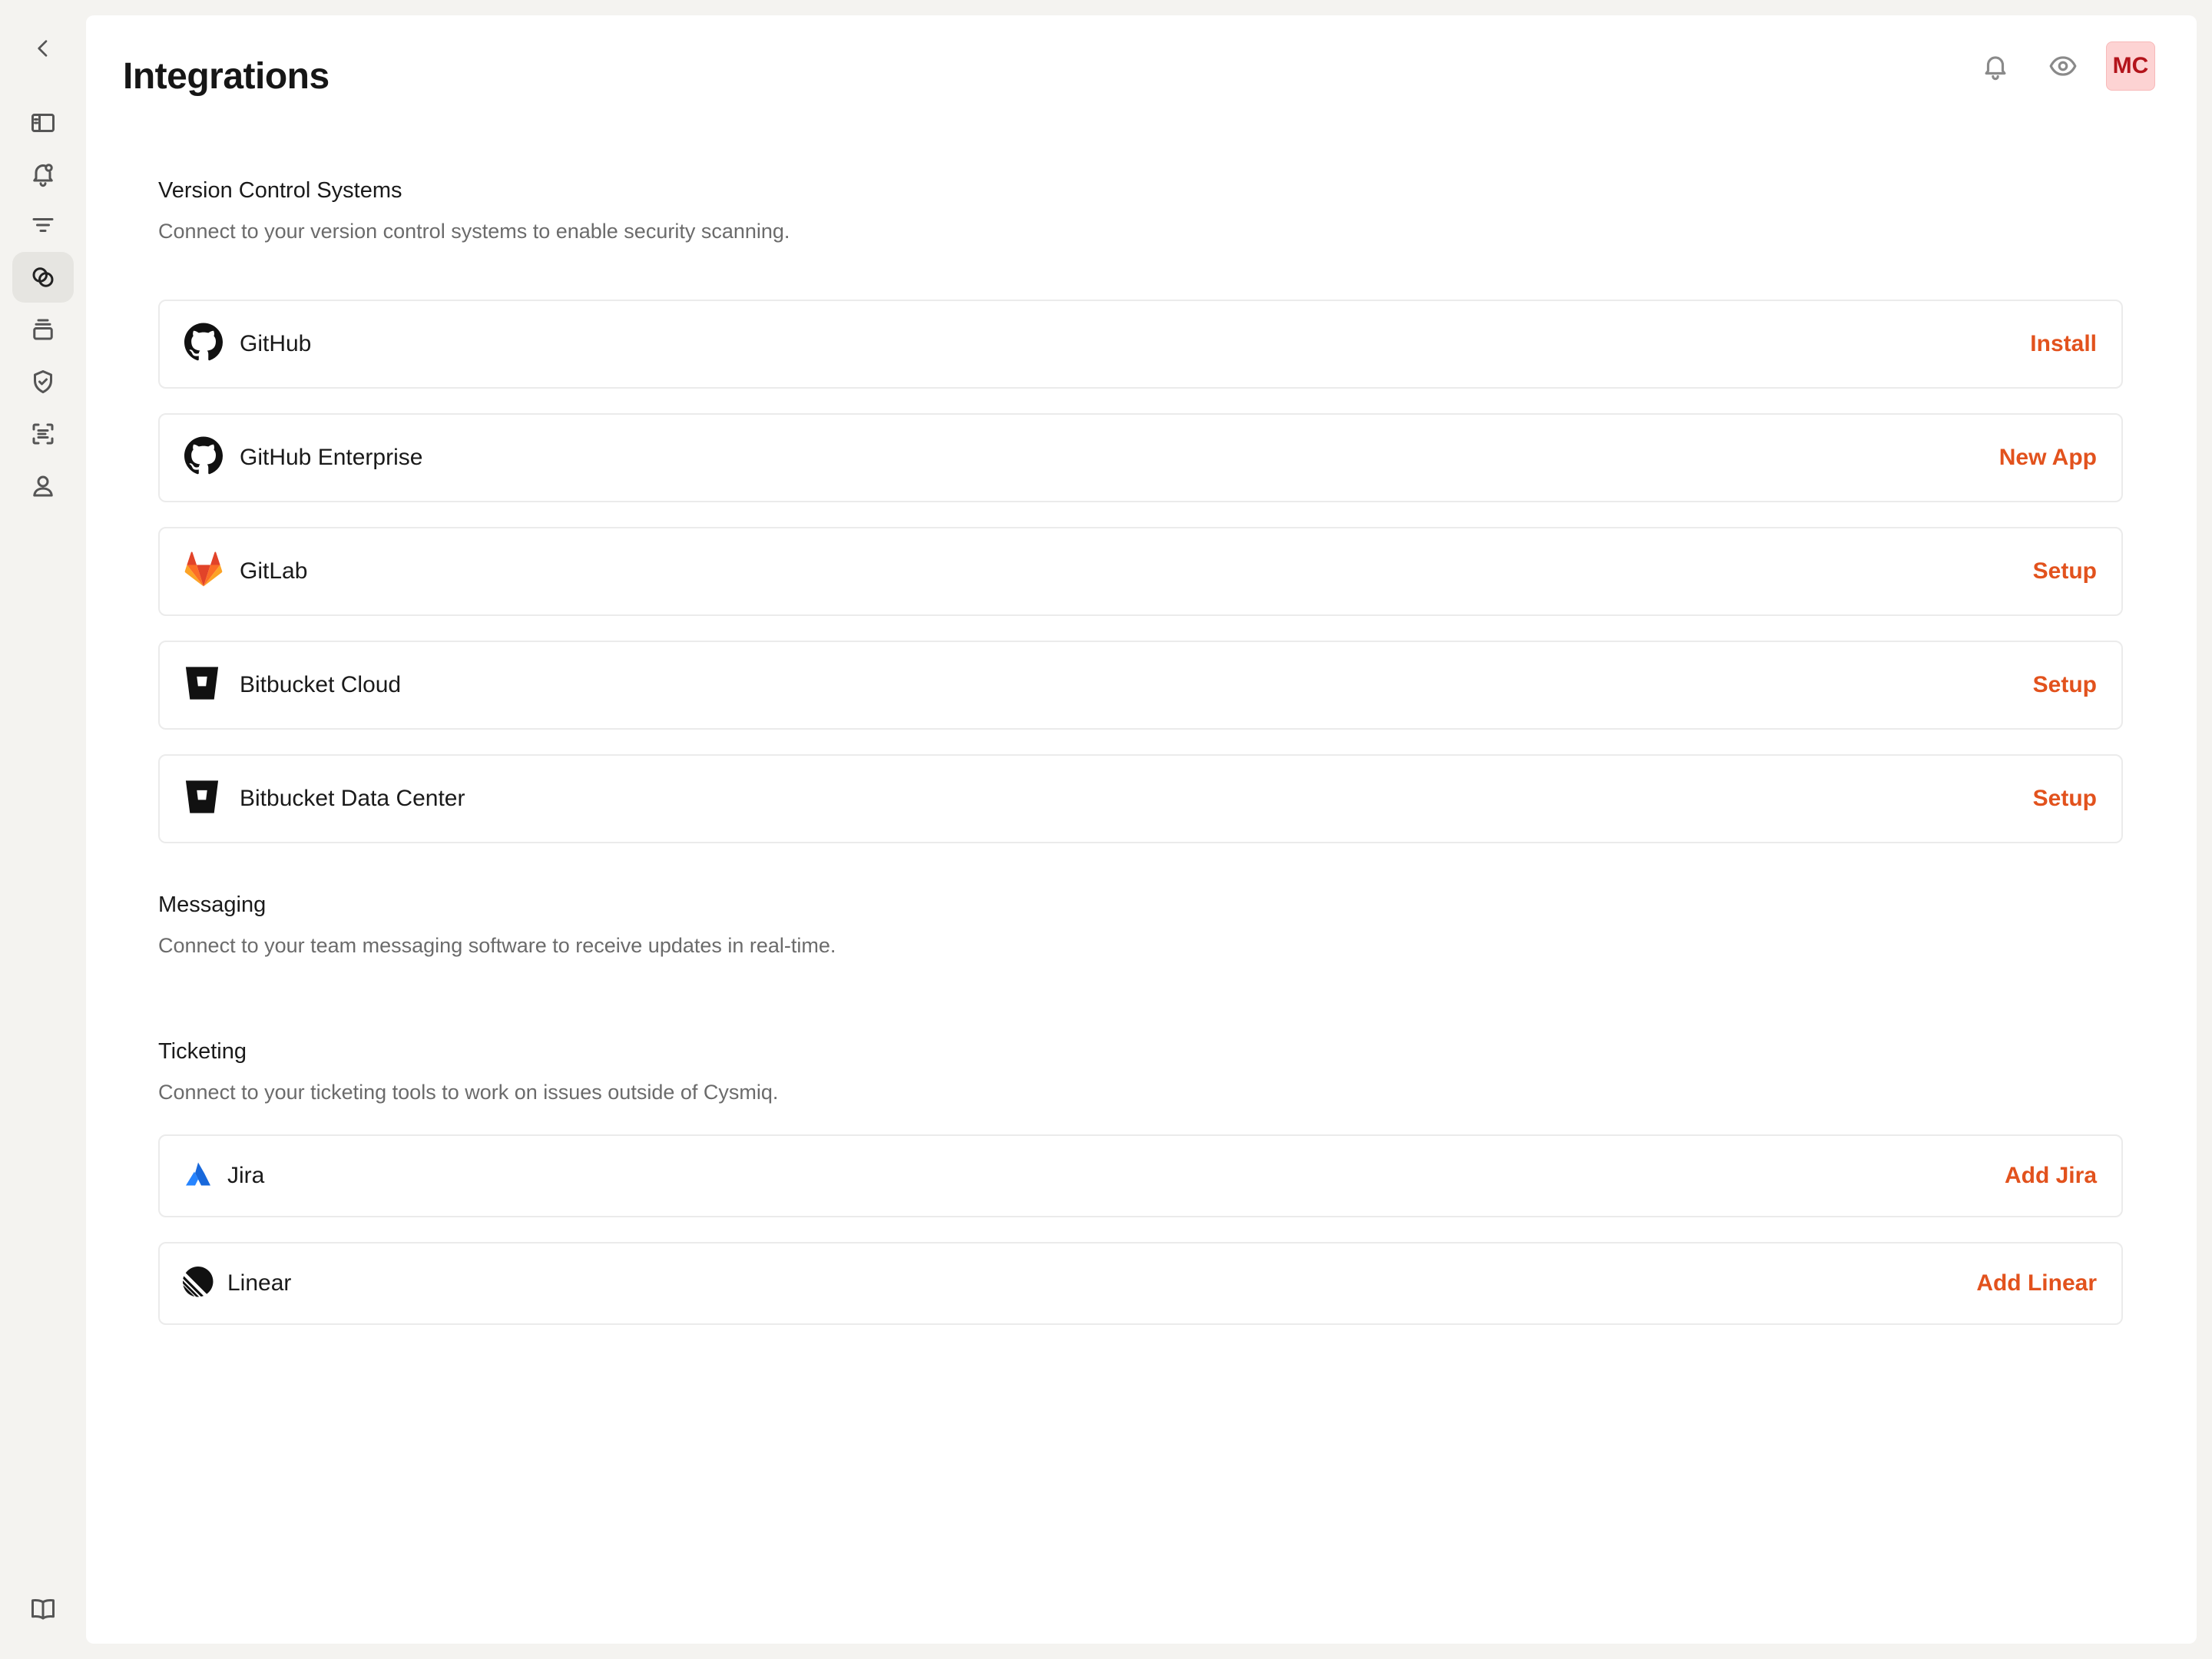 The image size is (2212, 1659). What do you see at coordinates (1140, 1175) in the screenshot?
I see `integration-row-jira: Jira Add Jira` at bounding box center [1140, 1175].